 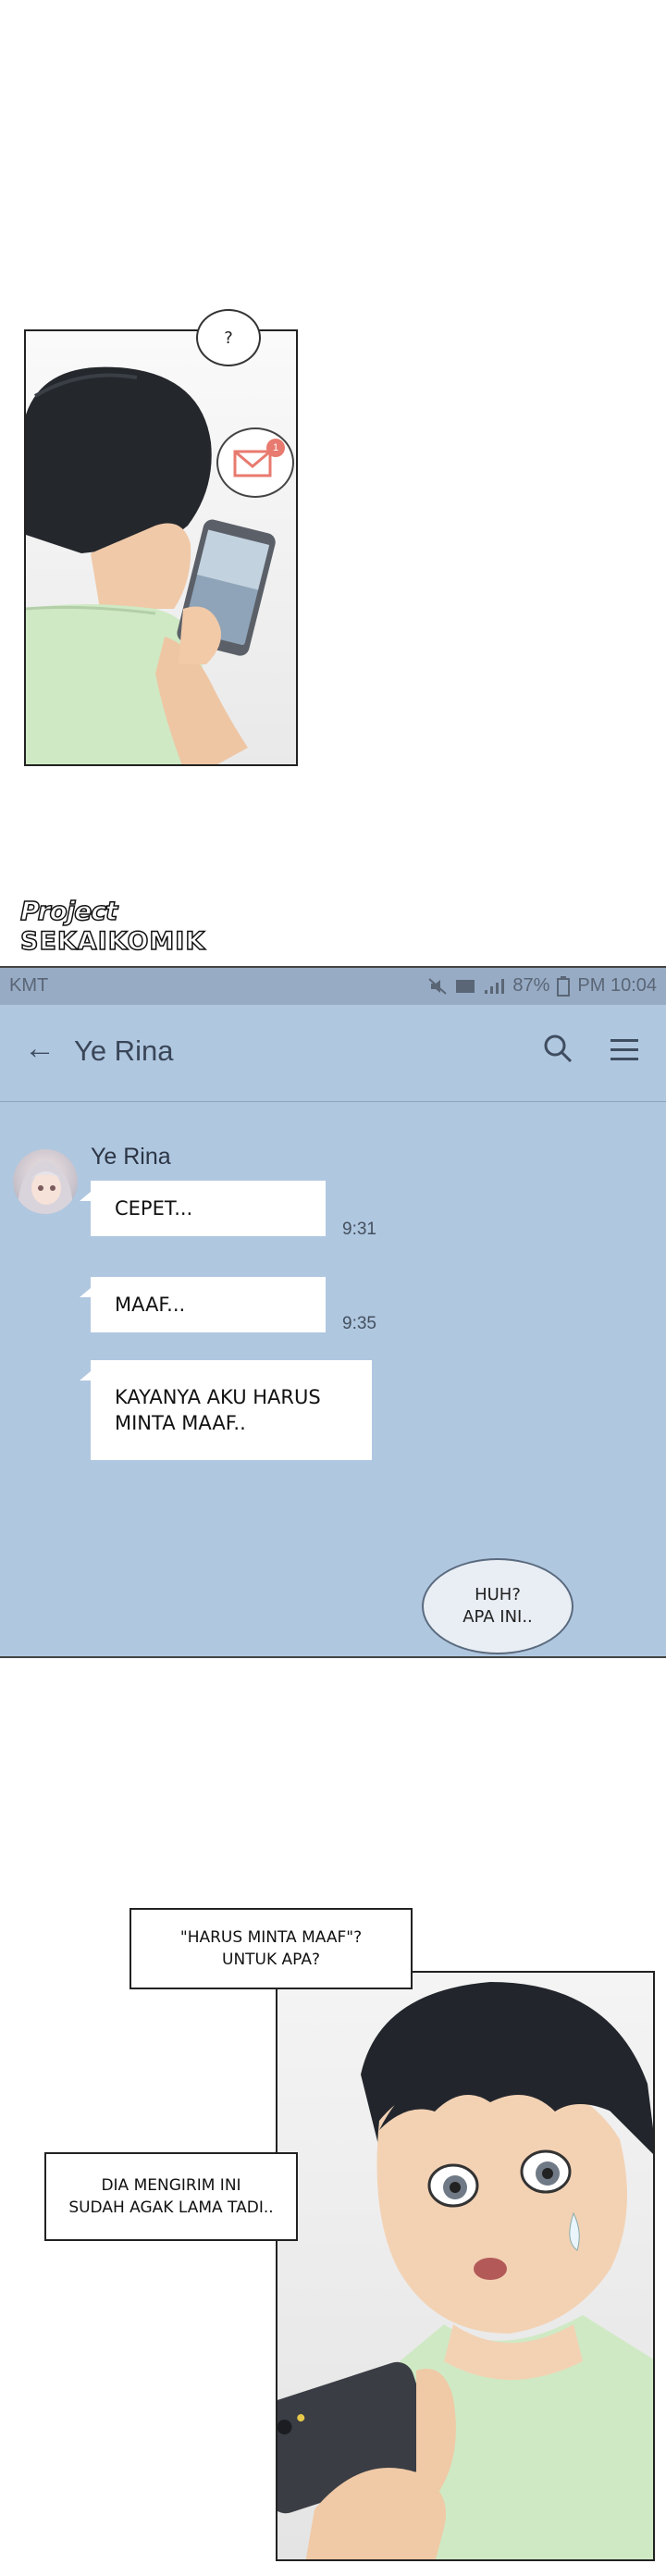 I want to click on message-time: 9:31, so click(x=359, y=1230).